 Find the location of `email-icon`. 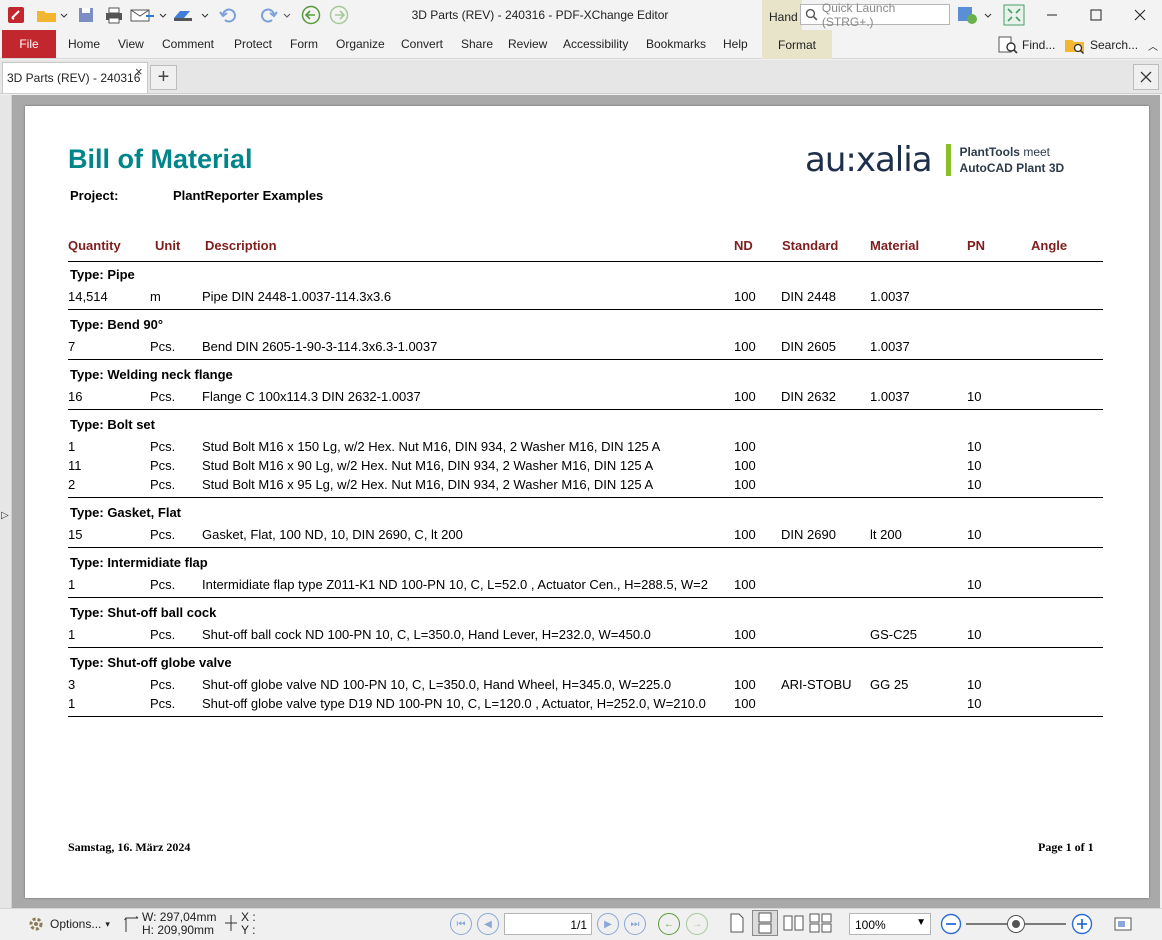

email-icon is located at coordinates (148, 15).